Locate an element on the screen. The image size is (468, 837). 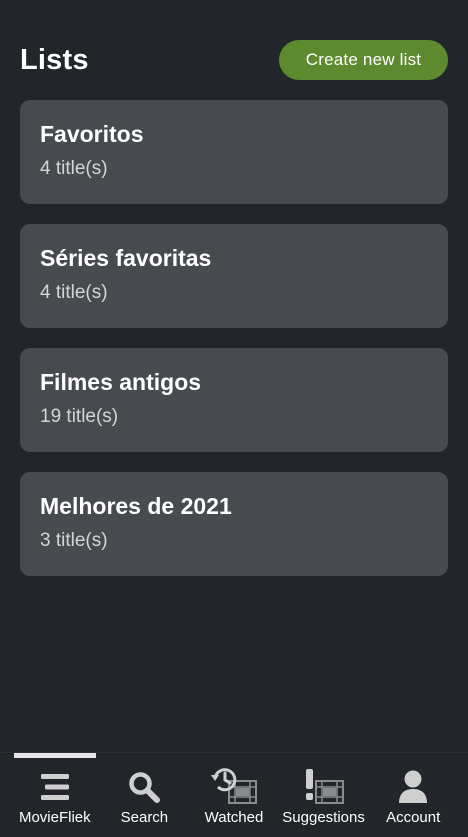
list-name: Filmes antigos is located at coordinates (121, 382).